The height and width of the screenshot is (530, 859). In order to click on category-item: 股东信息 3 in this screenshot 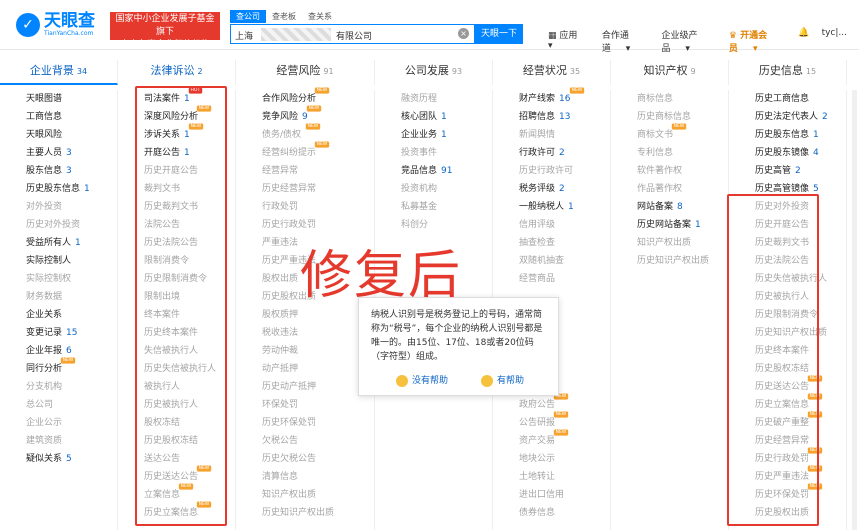, I will do `click(58, 171)`.